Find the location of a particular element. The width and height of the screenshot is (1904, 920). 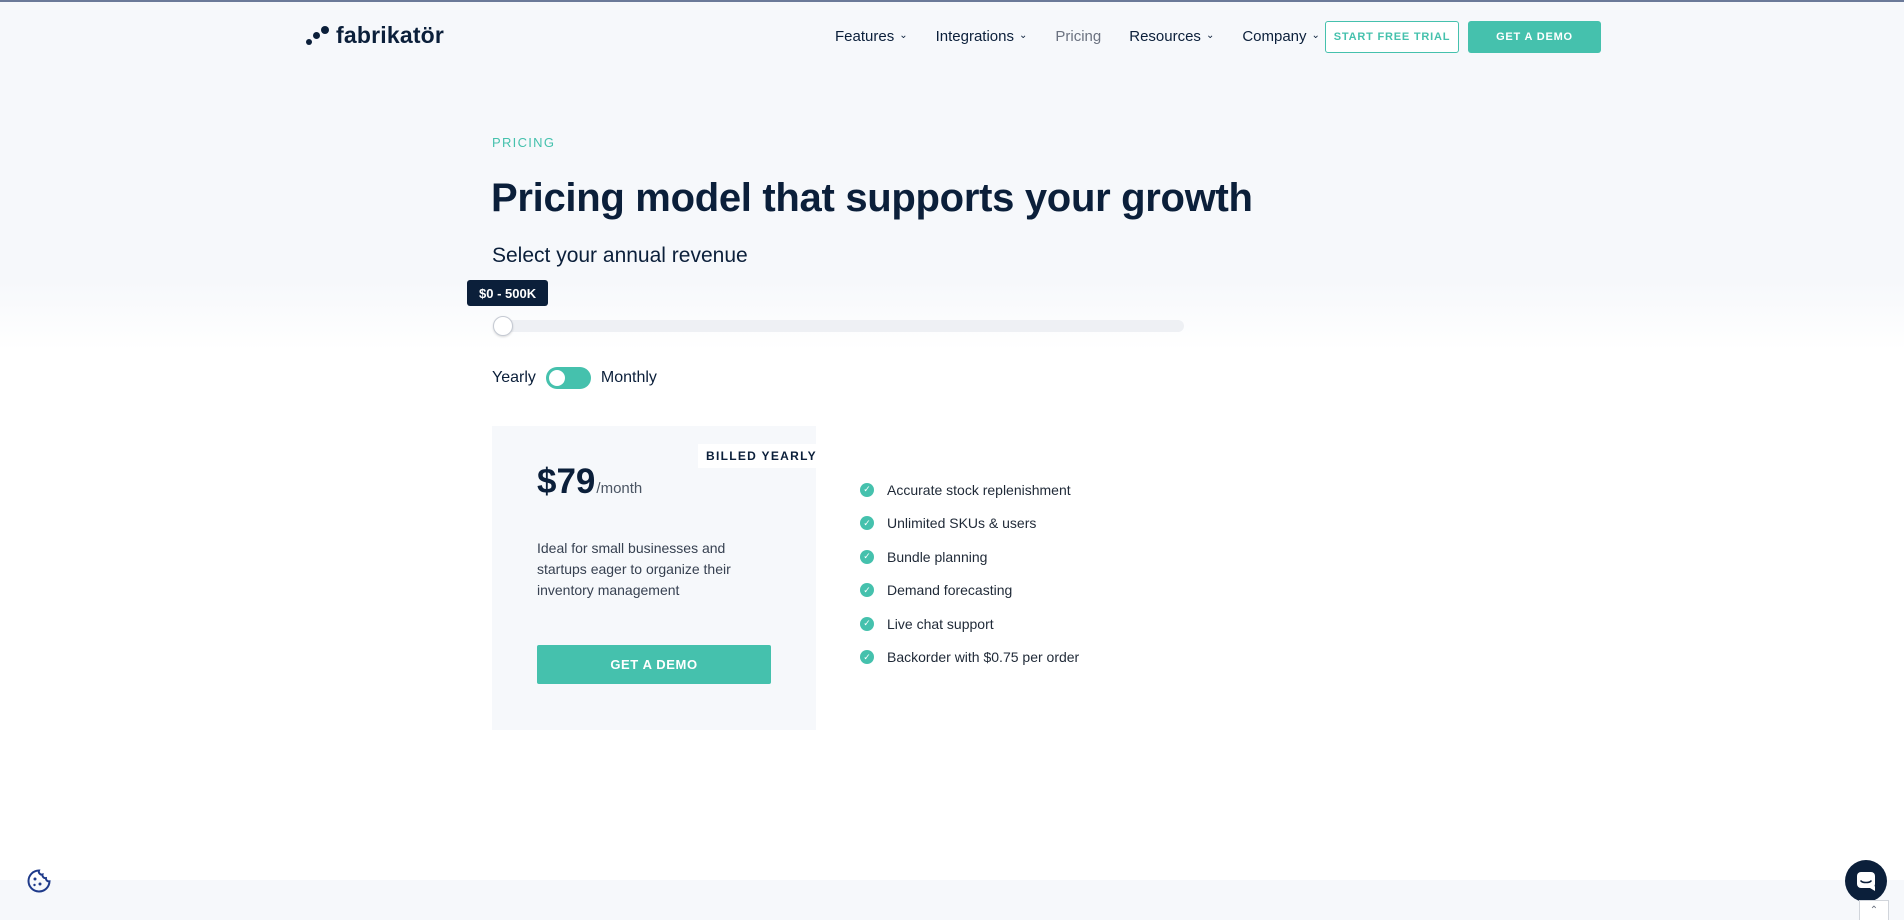

chat-icon is located at coordinates (1866, 881).